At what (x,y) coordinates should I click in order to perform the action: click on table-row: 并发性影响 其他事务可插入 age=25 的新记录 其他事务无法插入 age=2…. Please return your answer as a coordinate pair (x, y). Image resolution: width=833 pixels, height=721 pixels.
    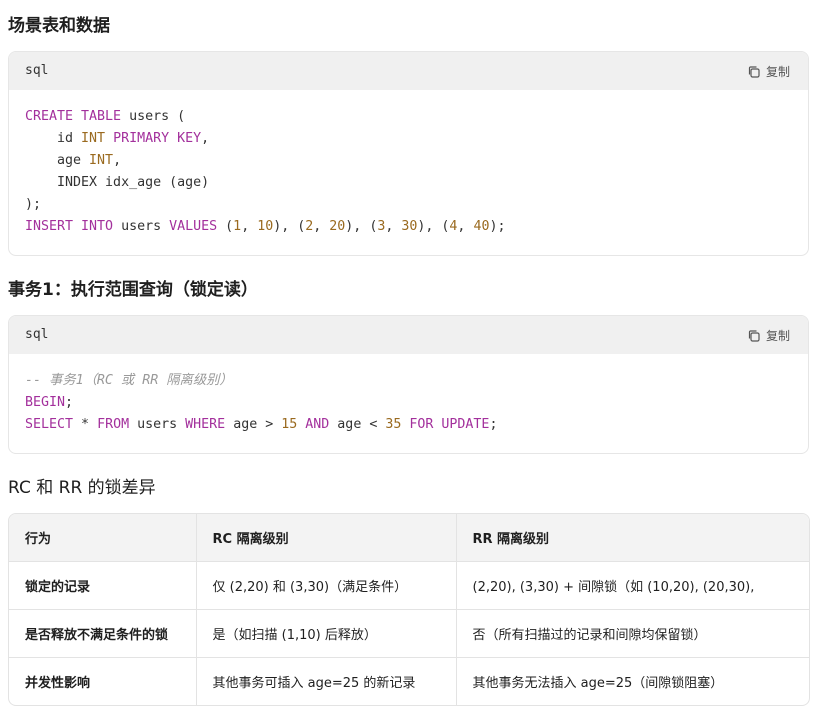
    Looking at the image, I should click on (409, 681).